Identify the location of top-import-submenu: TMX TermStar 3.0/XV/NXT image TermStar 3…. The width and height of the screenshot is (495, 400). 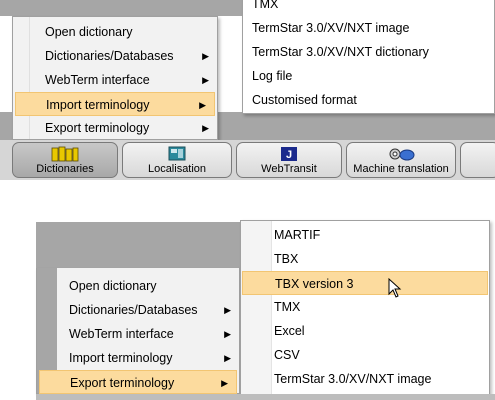
(368, 57).